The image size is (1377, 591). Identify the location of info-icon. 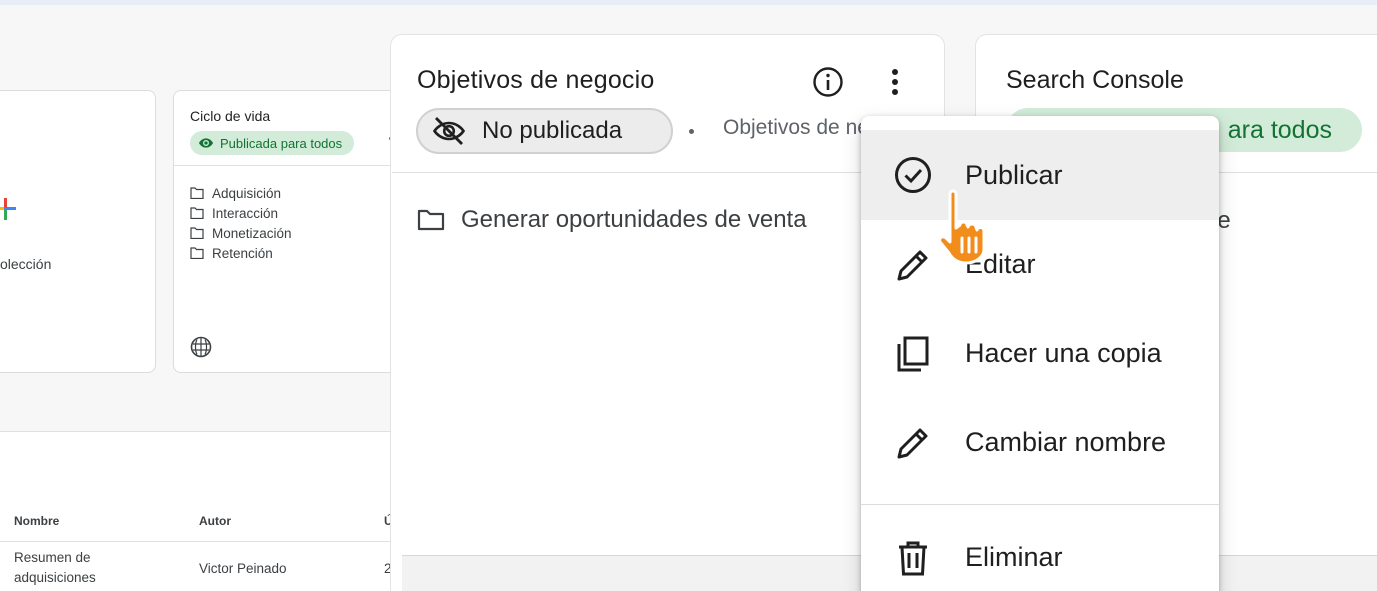
(828, 82).